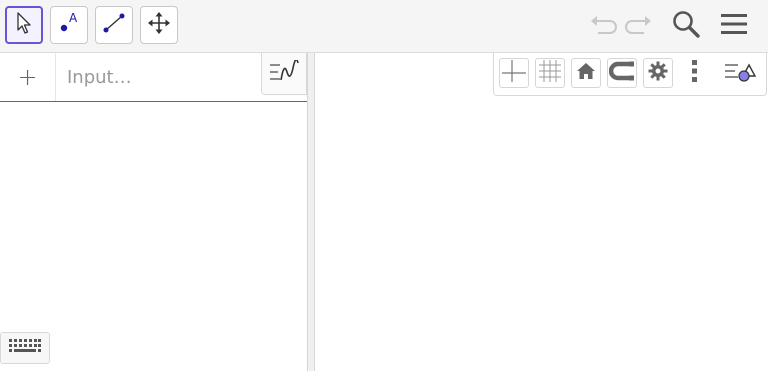  I want to click on main-menu-button, so click(734, 26).